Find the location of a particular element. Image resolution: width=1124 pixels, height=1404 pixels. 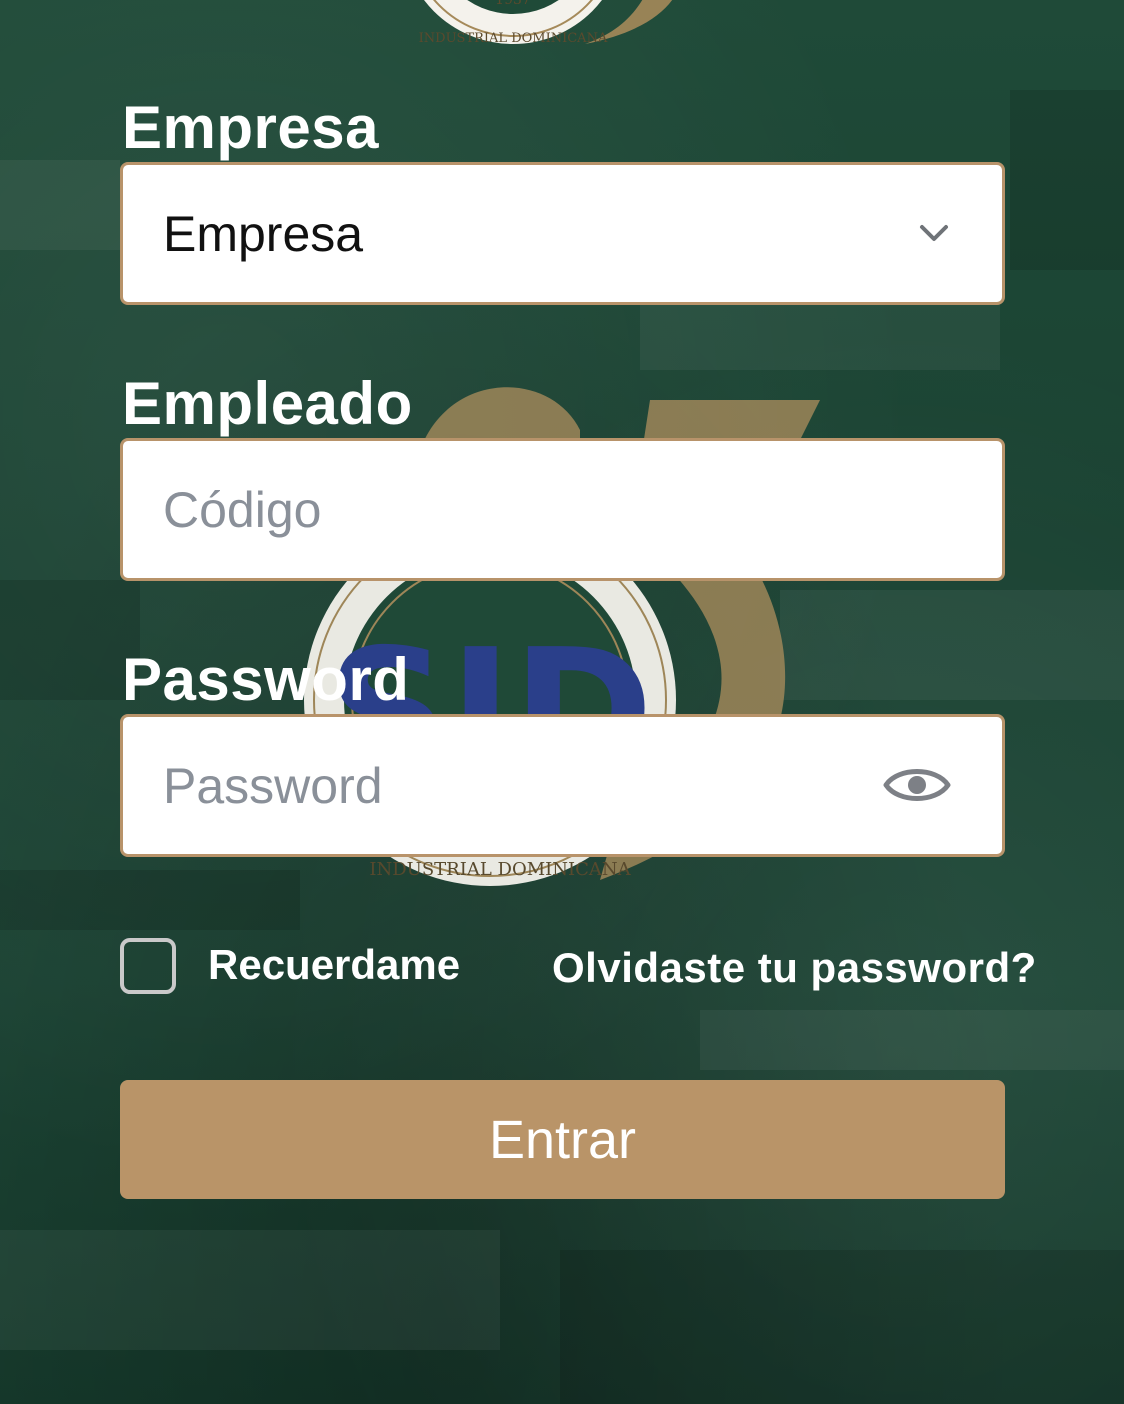

remember-label: Recuerdame is located at coordinates (334, 965).